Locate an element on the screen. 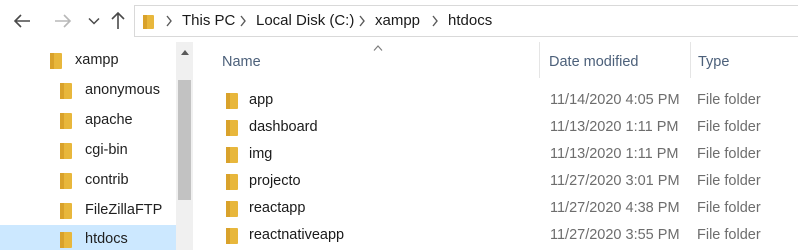  up-arrow-icon is located at coordinates (118, 20).